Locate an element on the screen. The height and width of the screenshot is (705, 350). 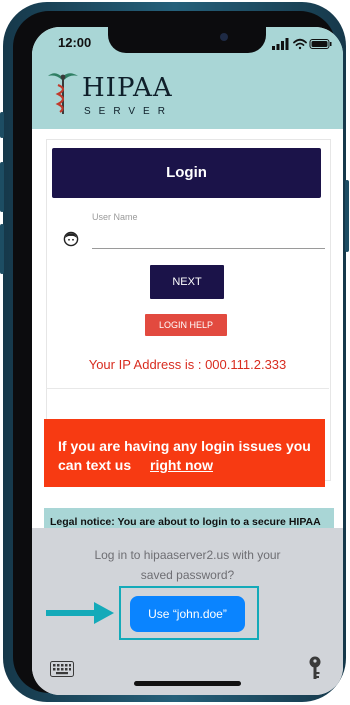
username-label: User Name is located at coordinates (115, 217).